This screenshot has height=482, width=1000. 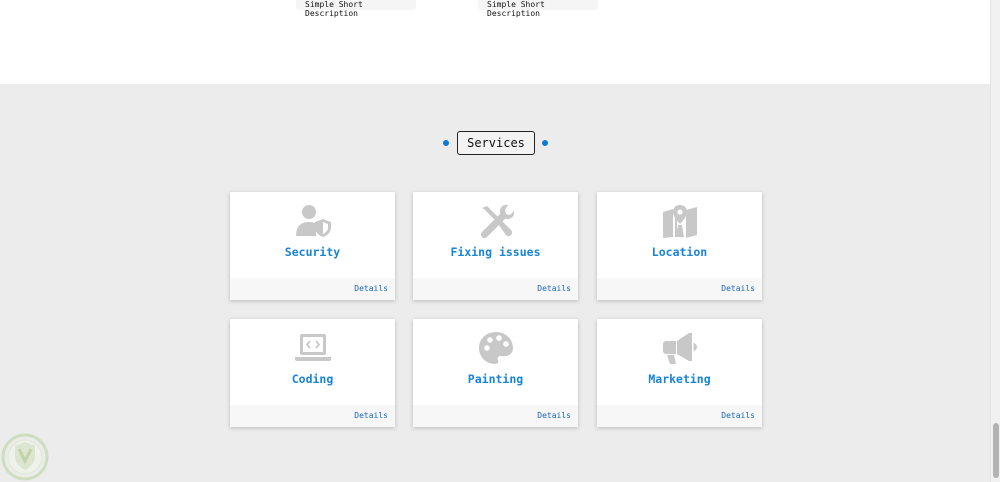 I want to click on service-title: Marketing, so click(x=679, y=379).